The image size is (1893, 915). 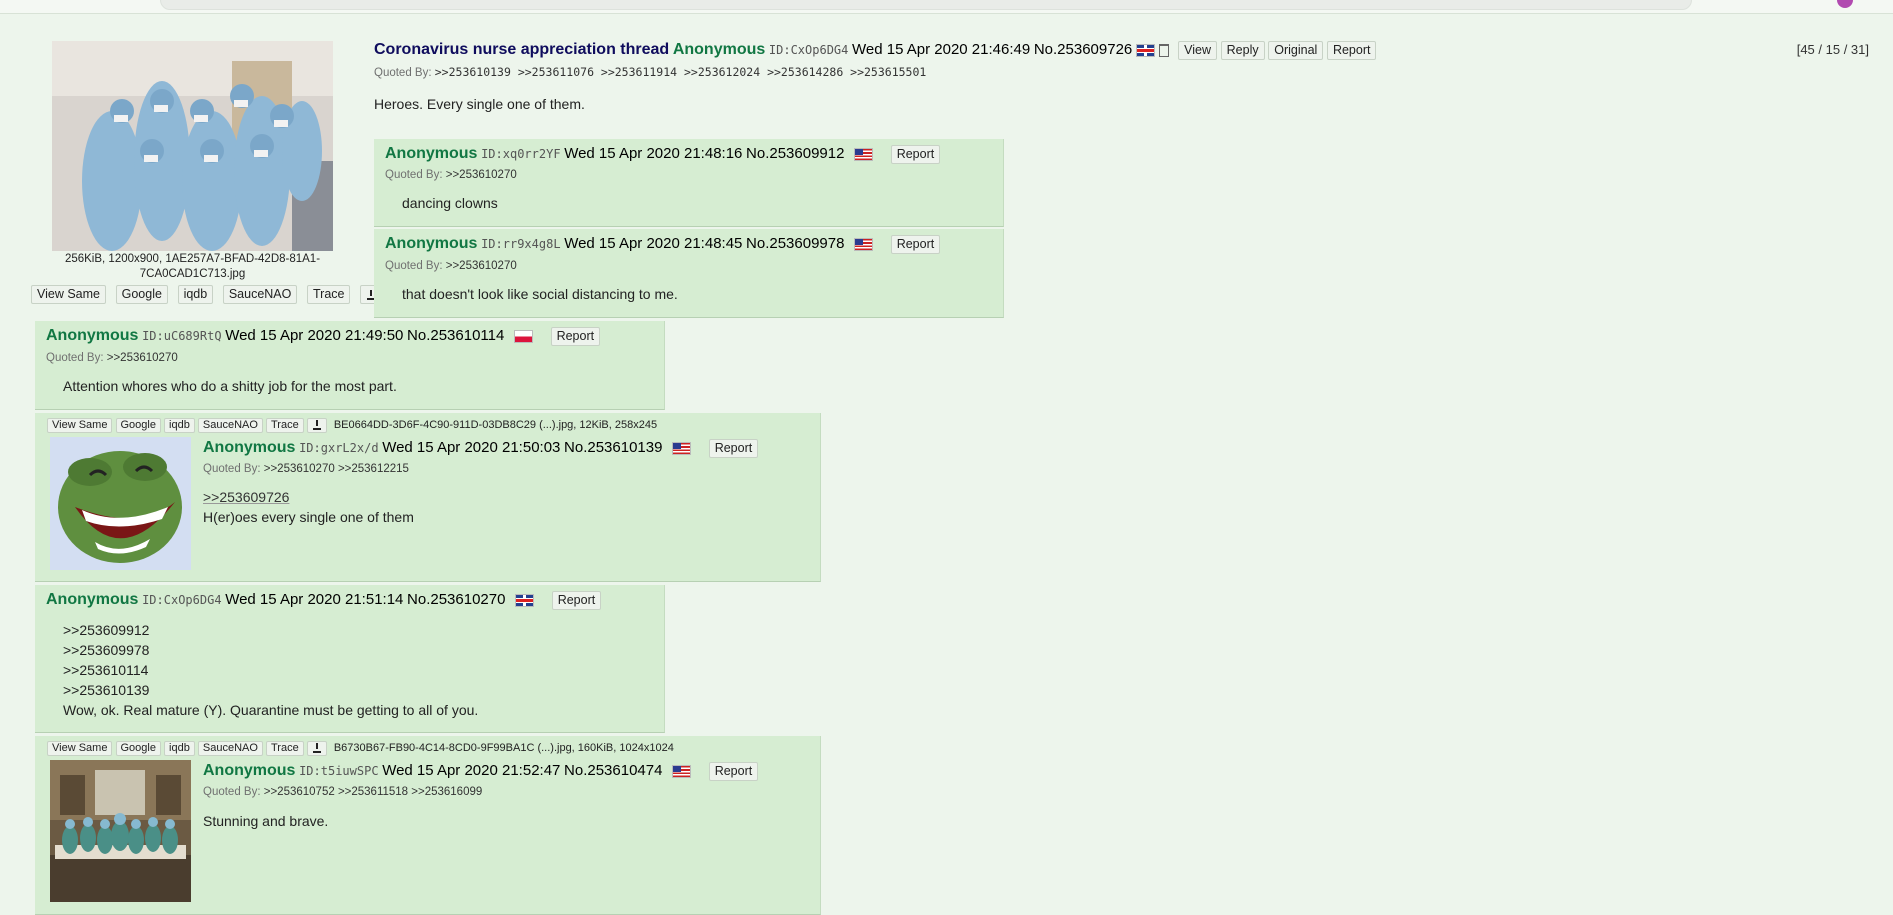 I want to click on view-button: View, so click(x=1198, y=50).